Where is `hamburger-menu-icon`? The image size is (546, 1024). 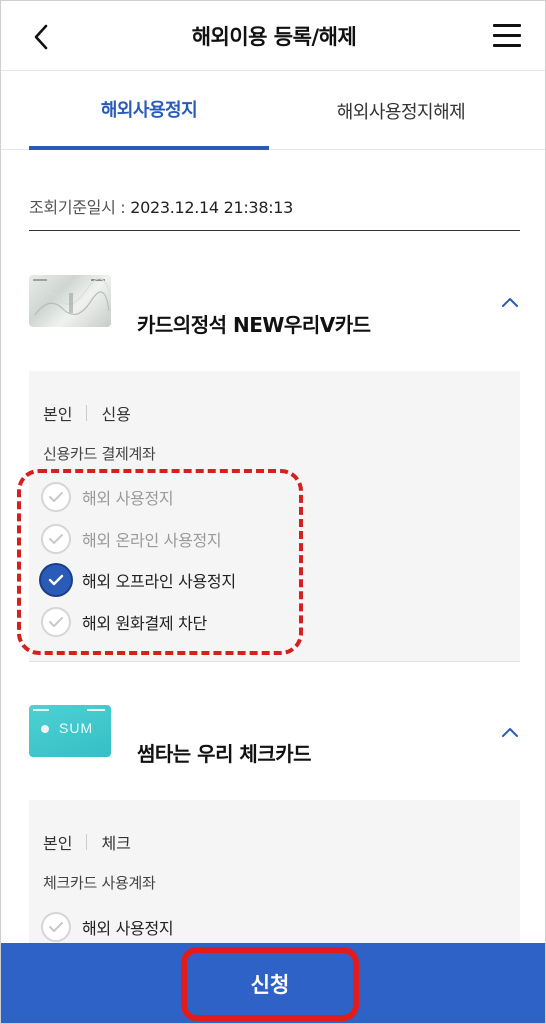
hamburger-menu-icon is located at coordinates (507, 36).